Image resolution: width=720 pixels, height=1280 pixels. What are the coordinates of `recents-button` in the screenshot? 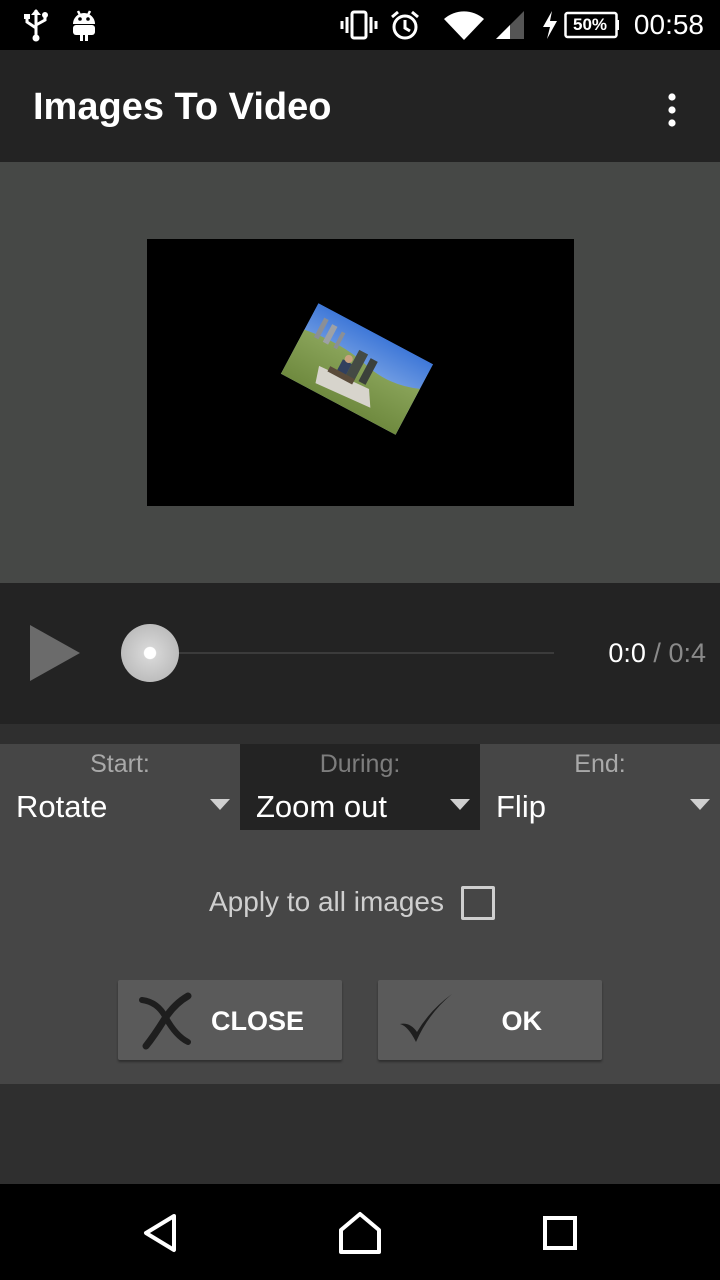 It's located at (560, 1233).